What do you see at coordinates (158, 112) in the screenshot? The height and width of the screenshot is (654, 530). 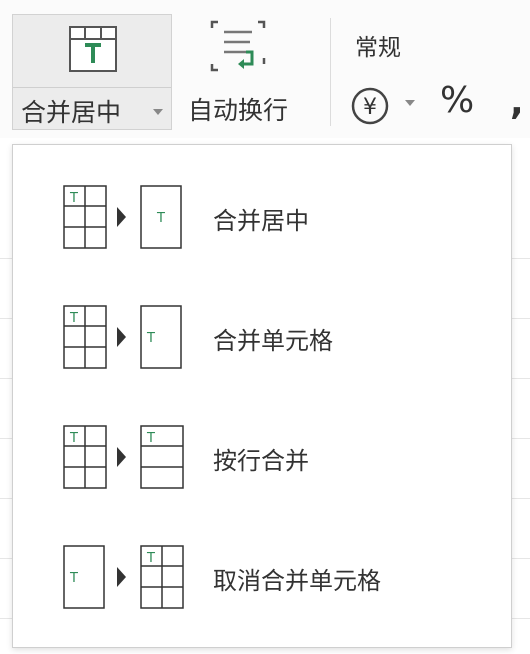 I see `chevron-down-icon` at bounding box center [158, 112].